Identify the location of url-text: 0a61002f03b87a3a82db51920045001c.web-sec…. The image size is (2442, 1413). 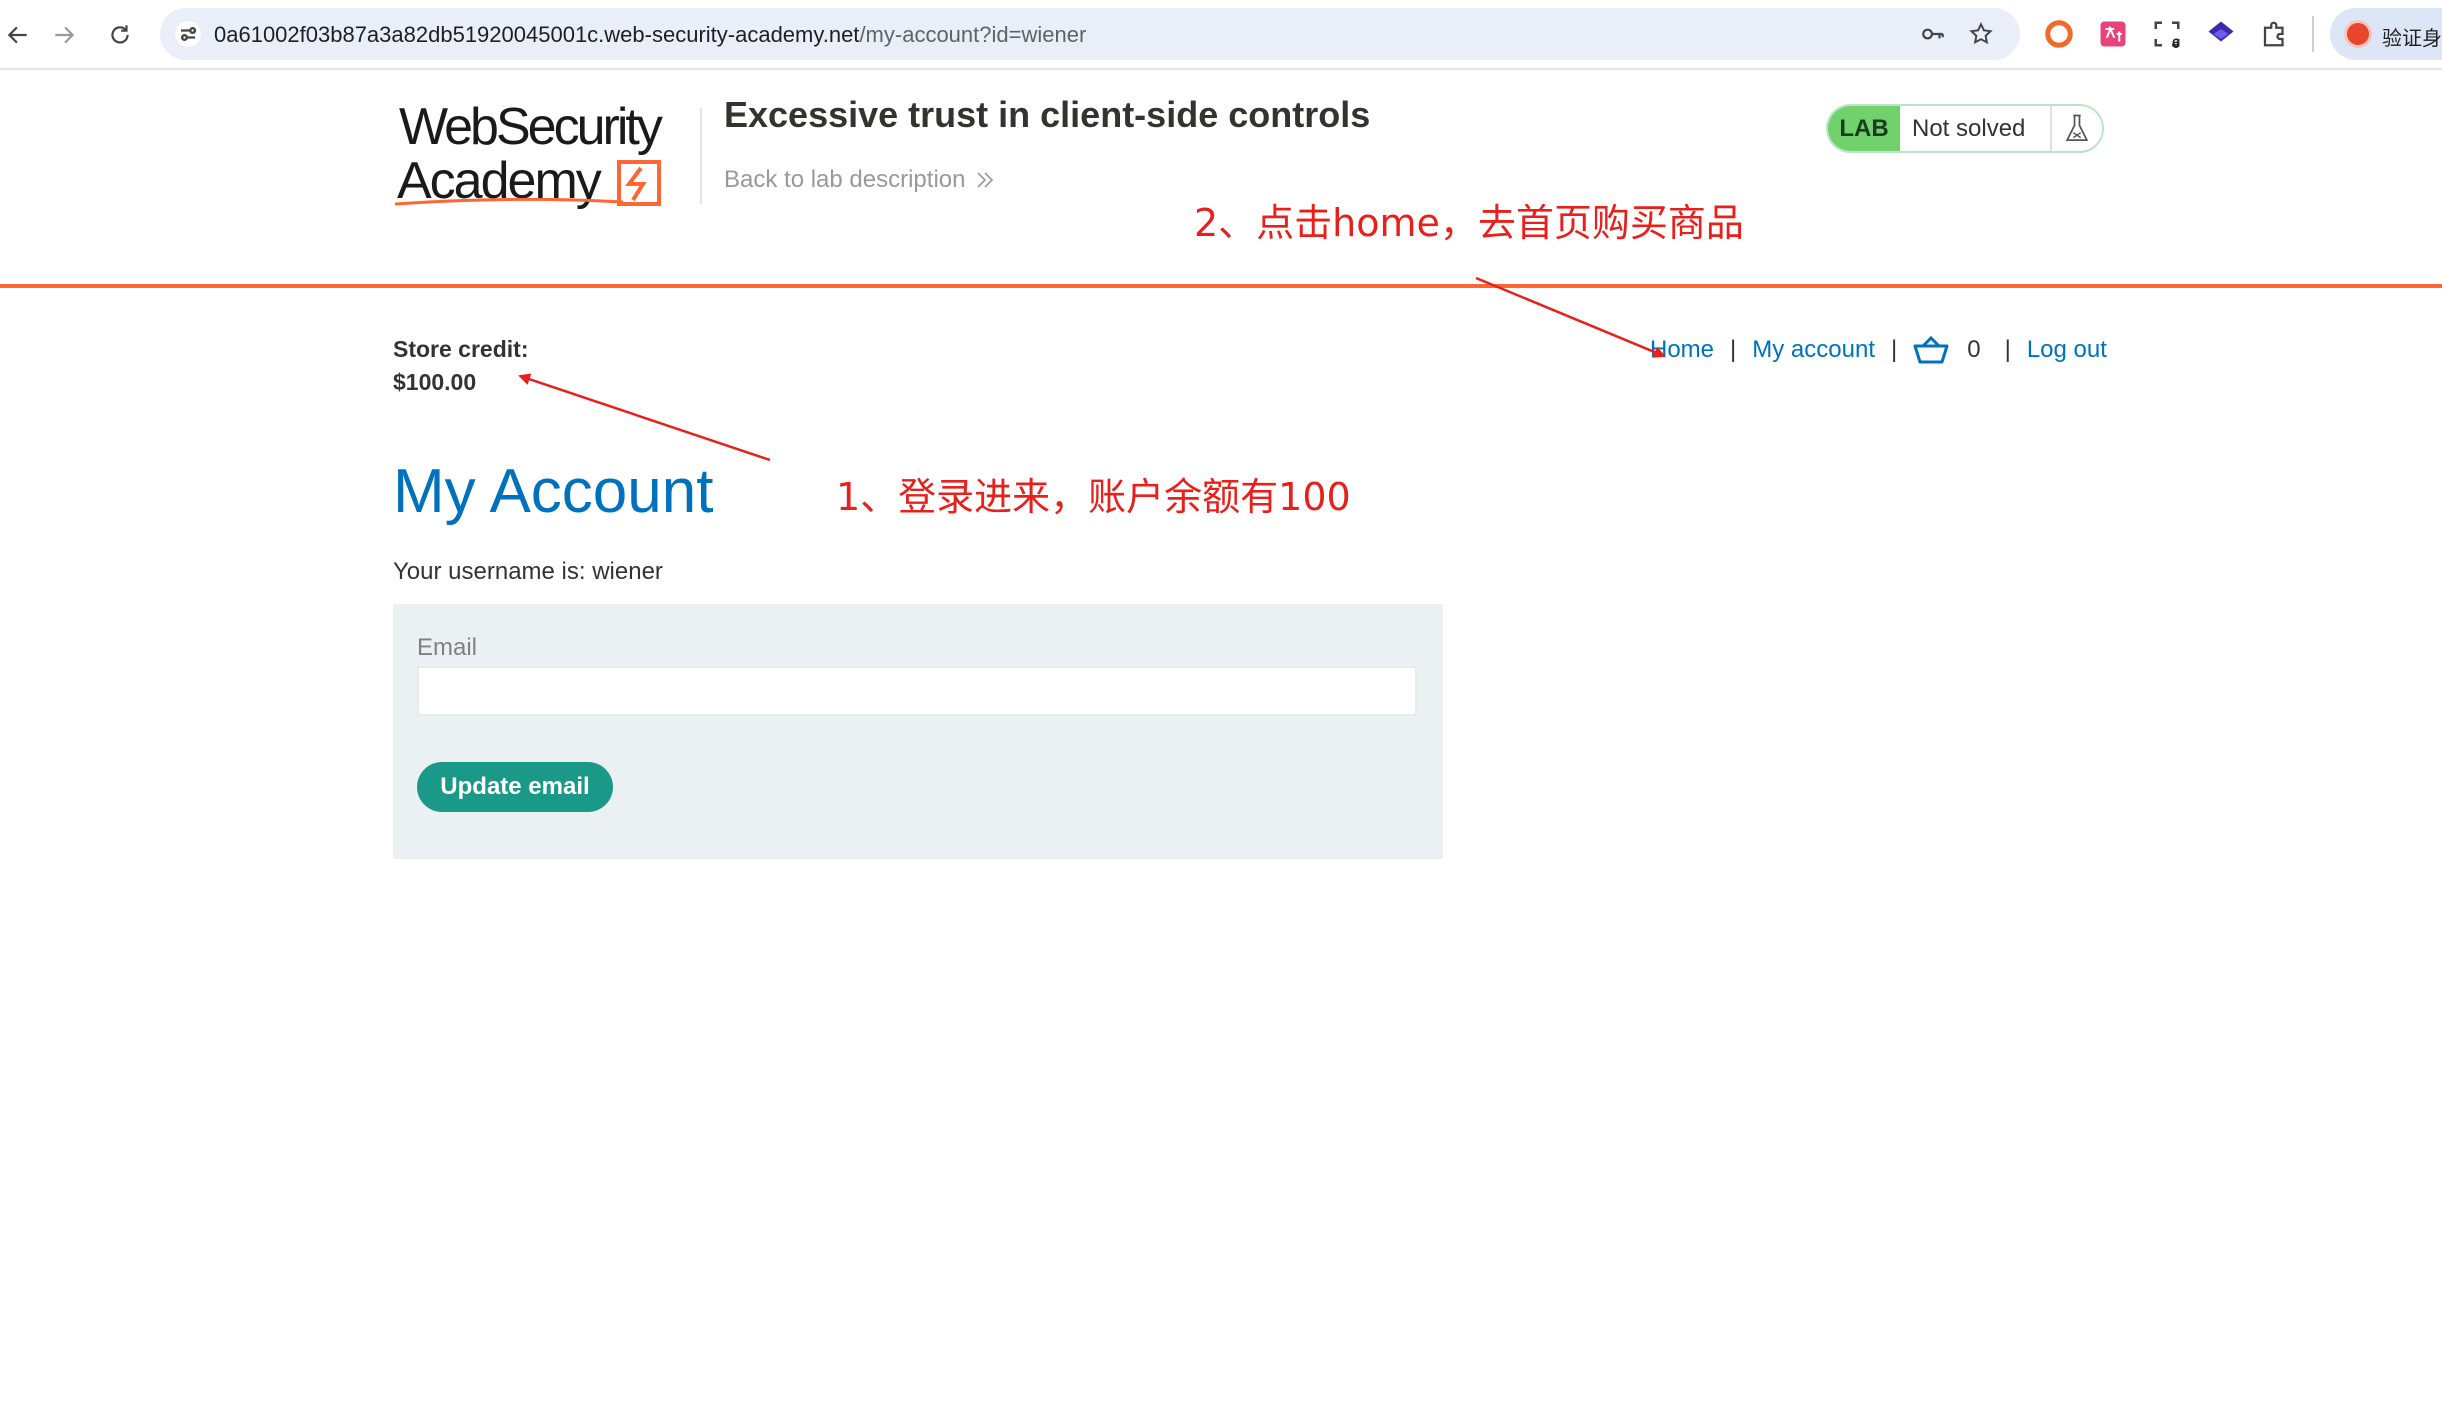
(650, 35).